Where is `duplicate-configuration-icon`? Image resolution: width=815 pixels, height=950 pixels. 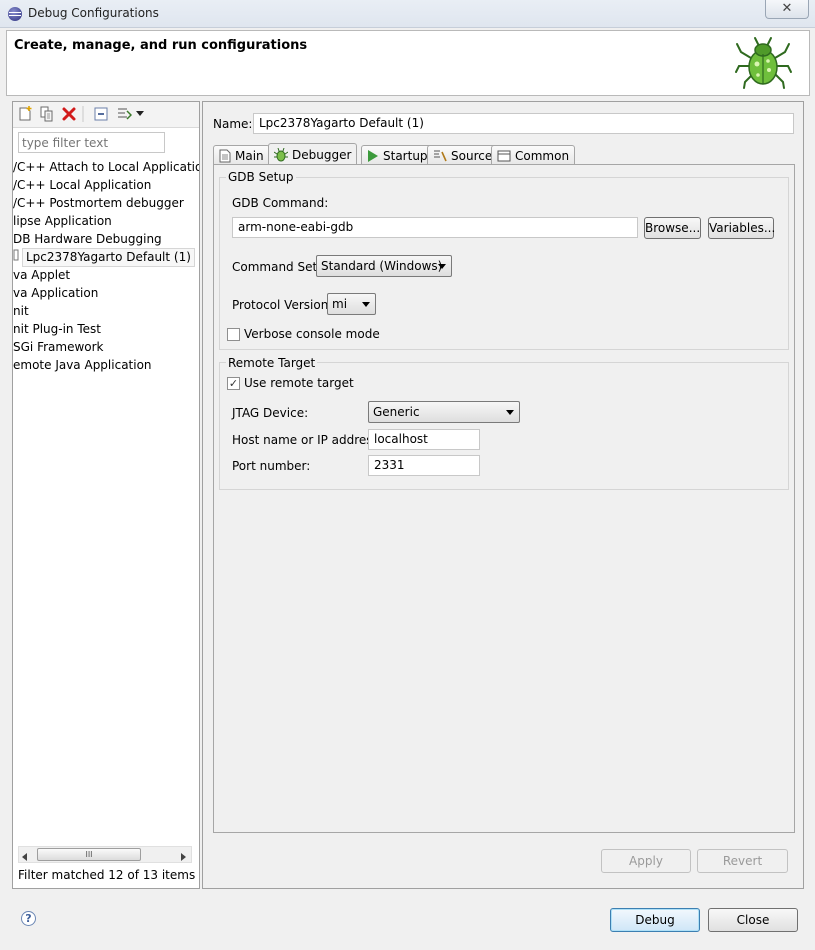 duplicate-configuration-icon is located at coordinates (47, 114).